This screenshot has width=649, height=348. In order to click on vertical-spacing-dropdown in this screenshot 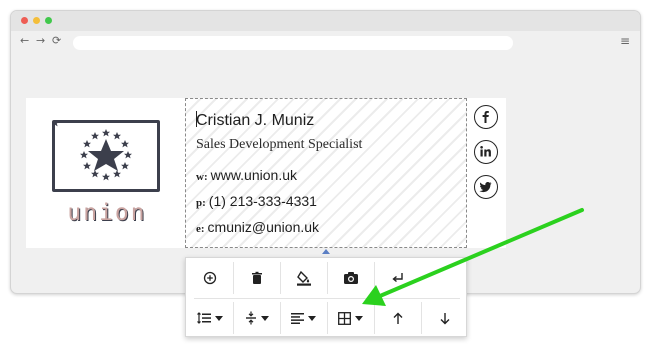, I will do `click(256, 318)`.